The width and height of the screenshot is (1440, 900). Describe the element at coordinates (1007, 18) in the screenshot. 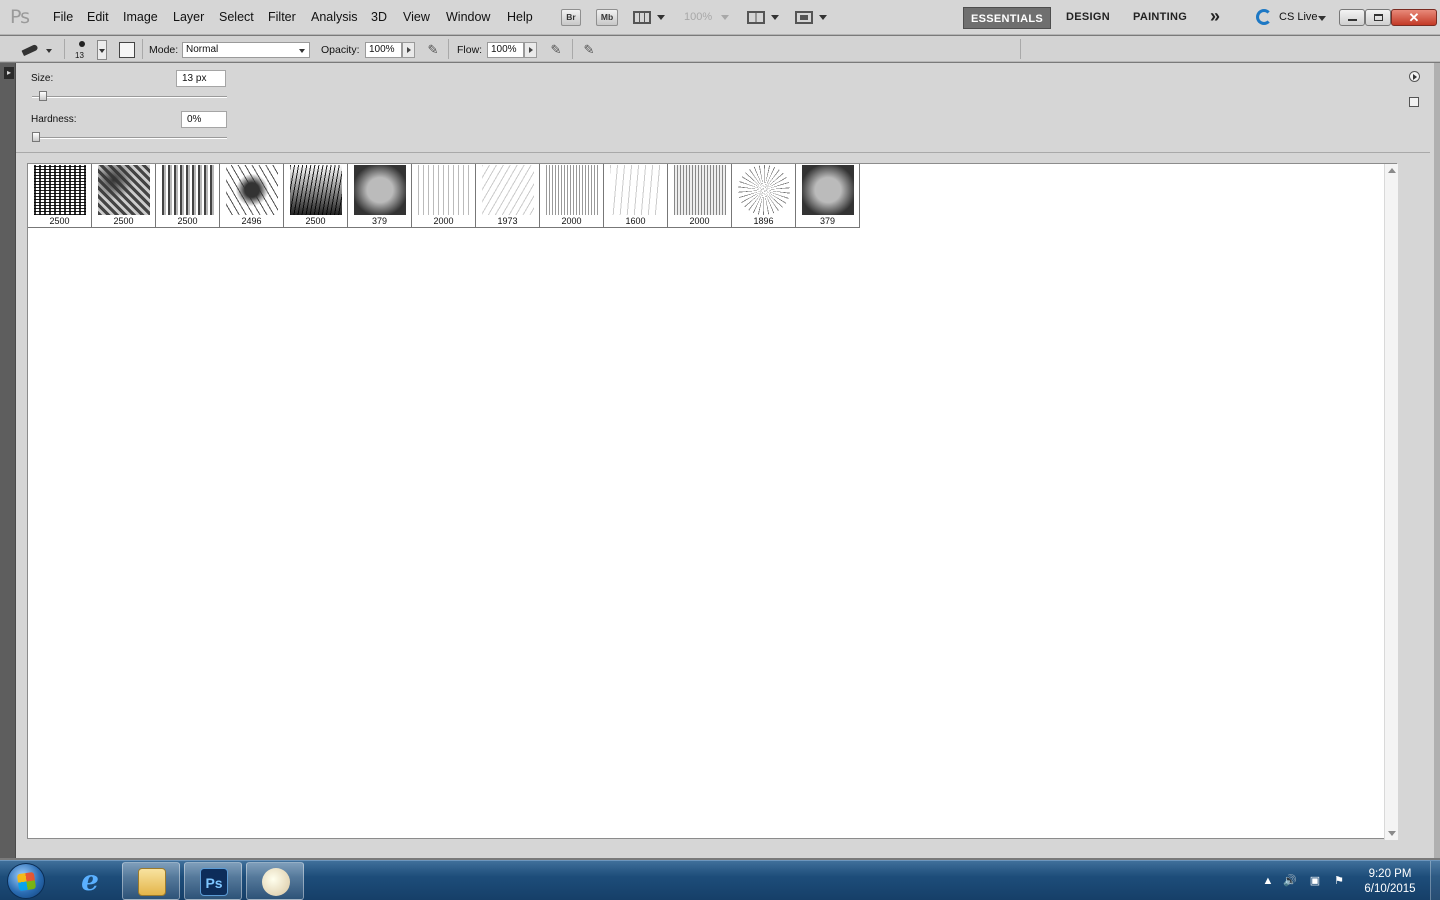

I see `workspace-essentials: ESSENTIALS` at that location.